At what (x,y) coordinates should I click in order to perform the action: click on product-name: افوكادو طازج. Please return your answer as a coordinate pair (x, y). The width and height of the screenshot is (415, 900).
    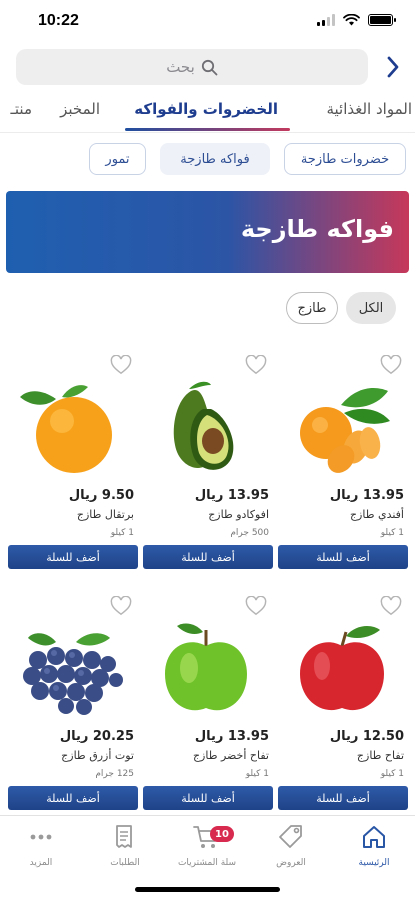
    Looking at the image, I should click on (238, 514).